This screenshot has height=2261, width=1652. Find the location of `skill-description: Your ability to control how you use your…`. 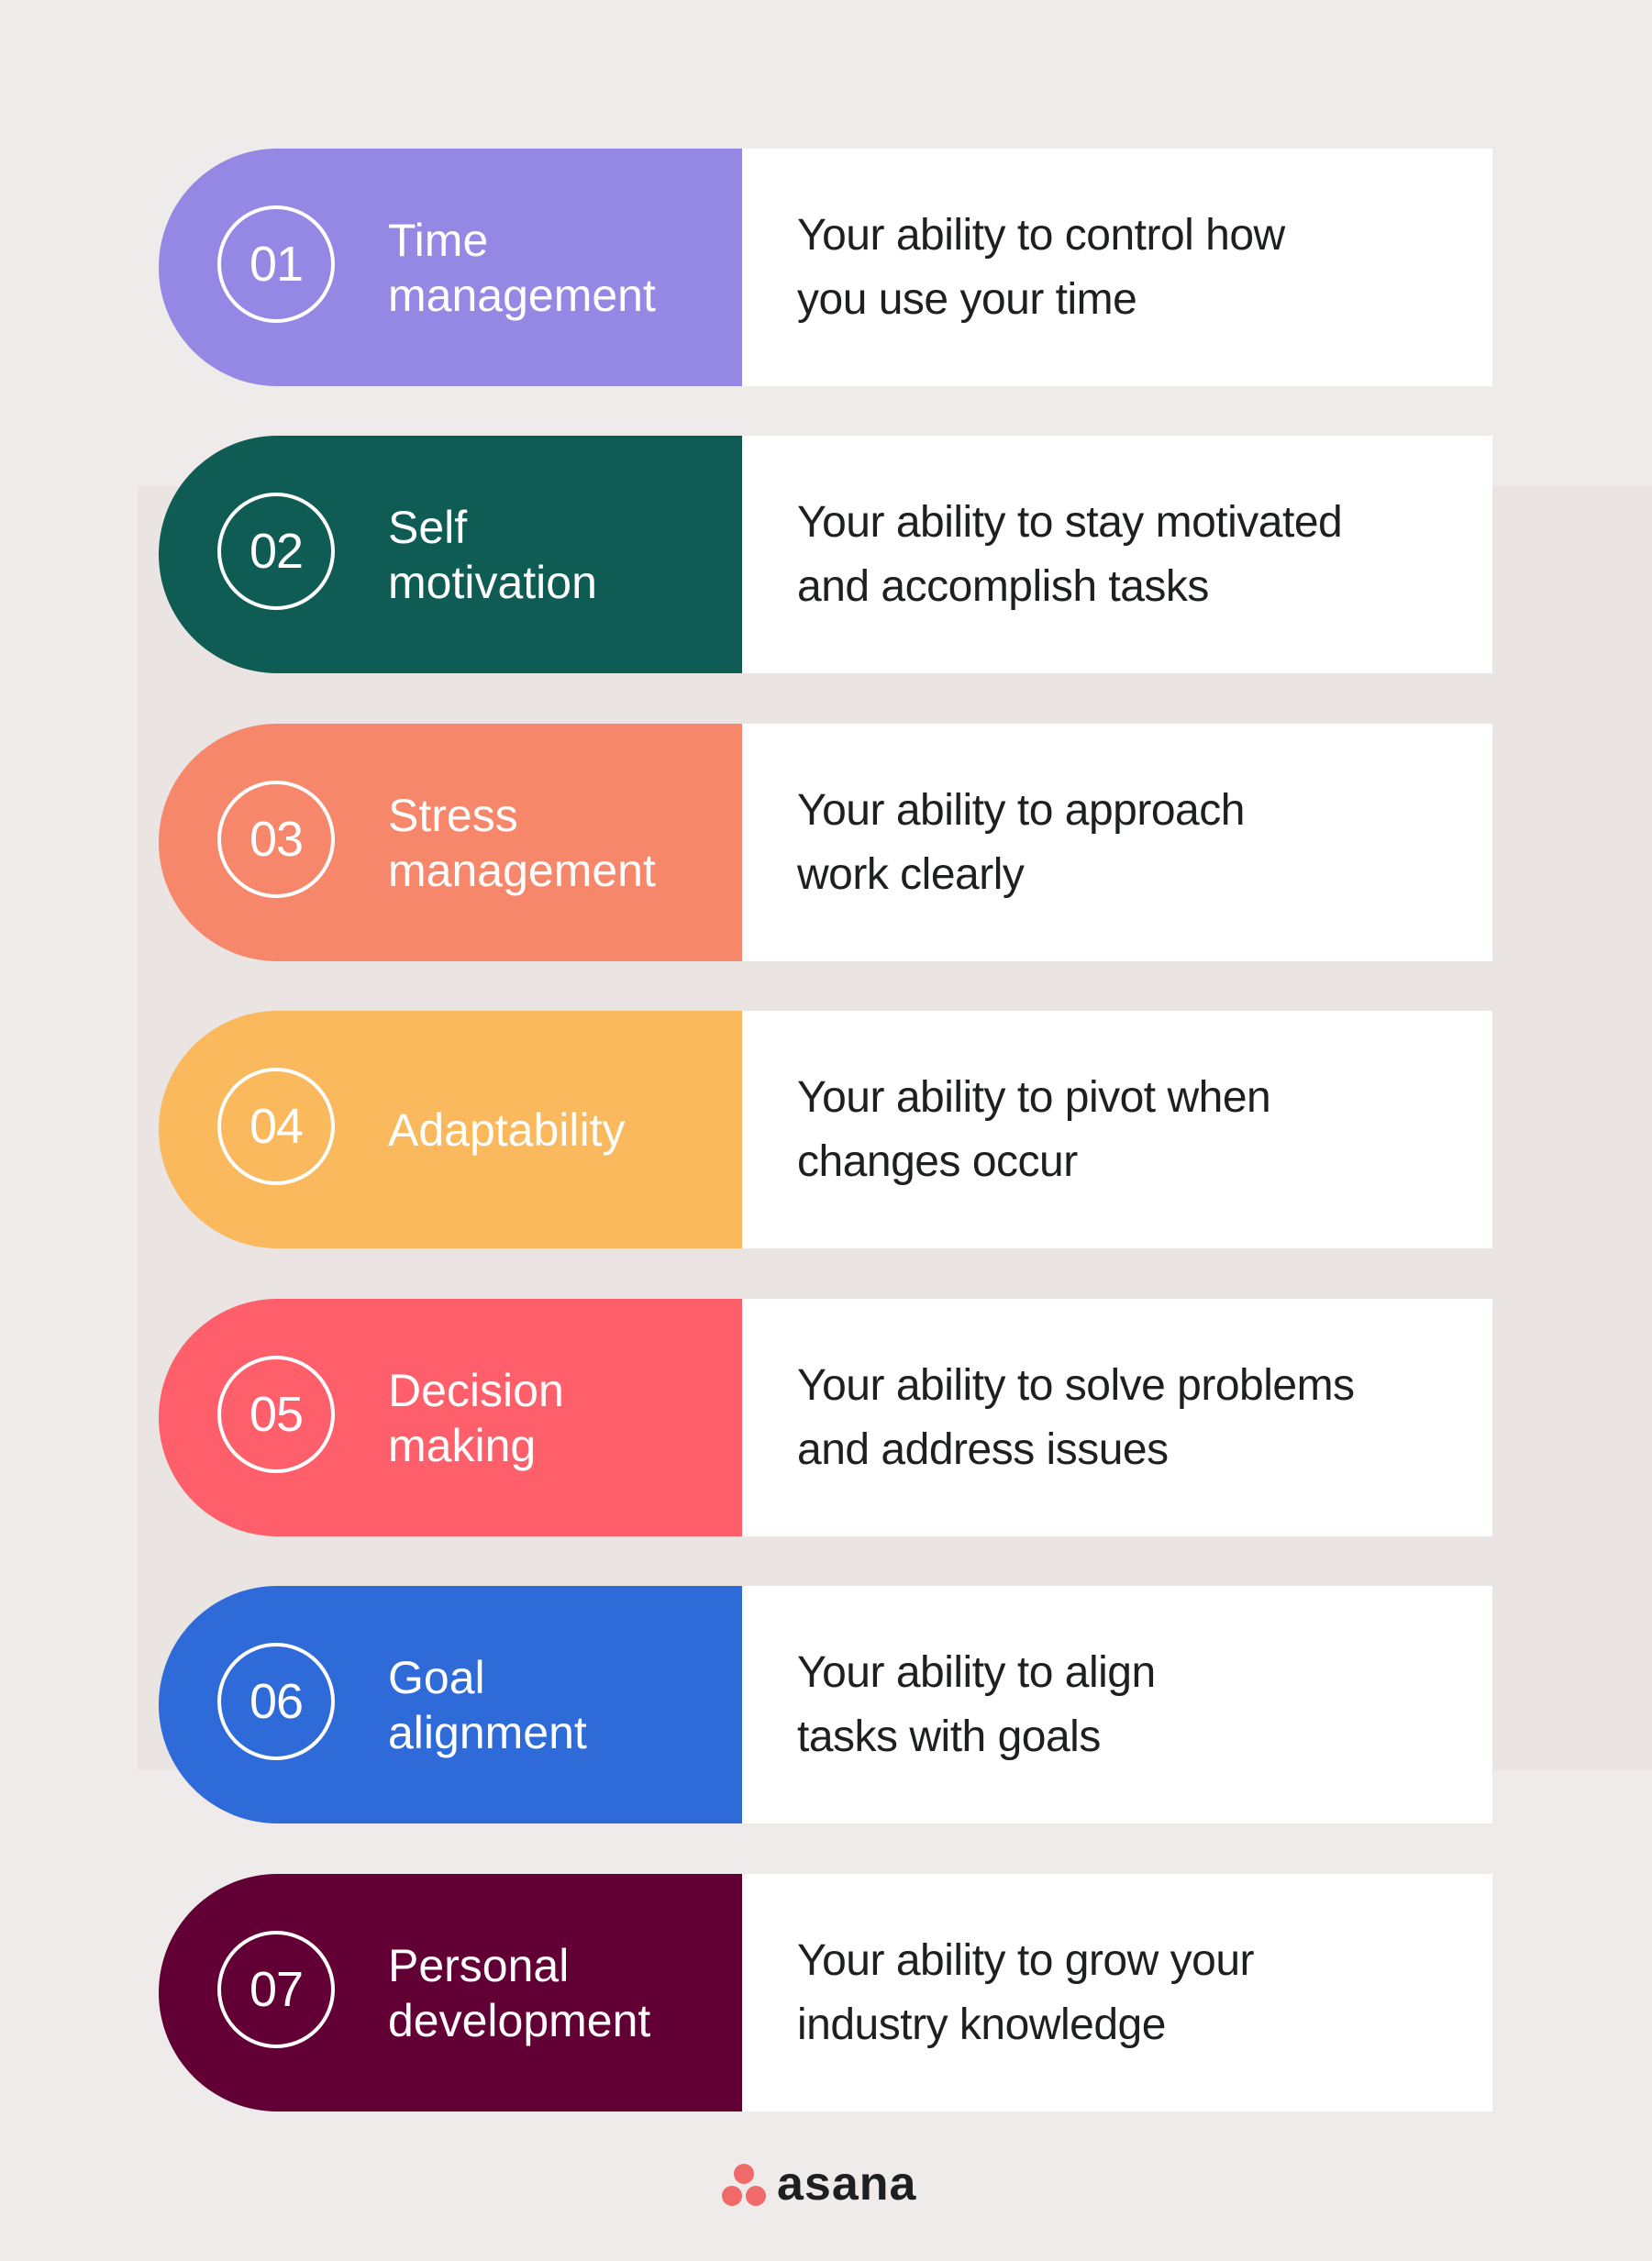

skill-description: Your ability to control how you use your… is located at coordinates (1041, 267).